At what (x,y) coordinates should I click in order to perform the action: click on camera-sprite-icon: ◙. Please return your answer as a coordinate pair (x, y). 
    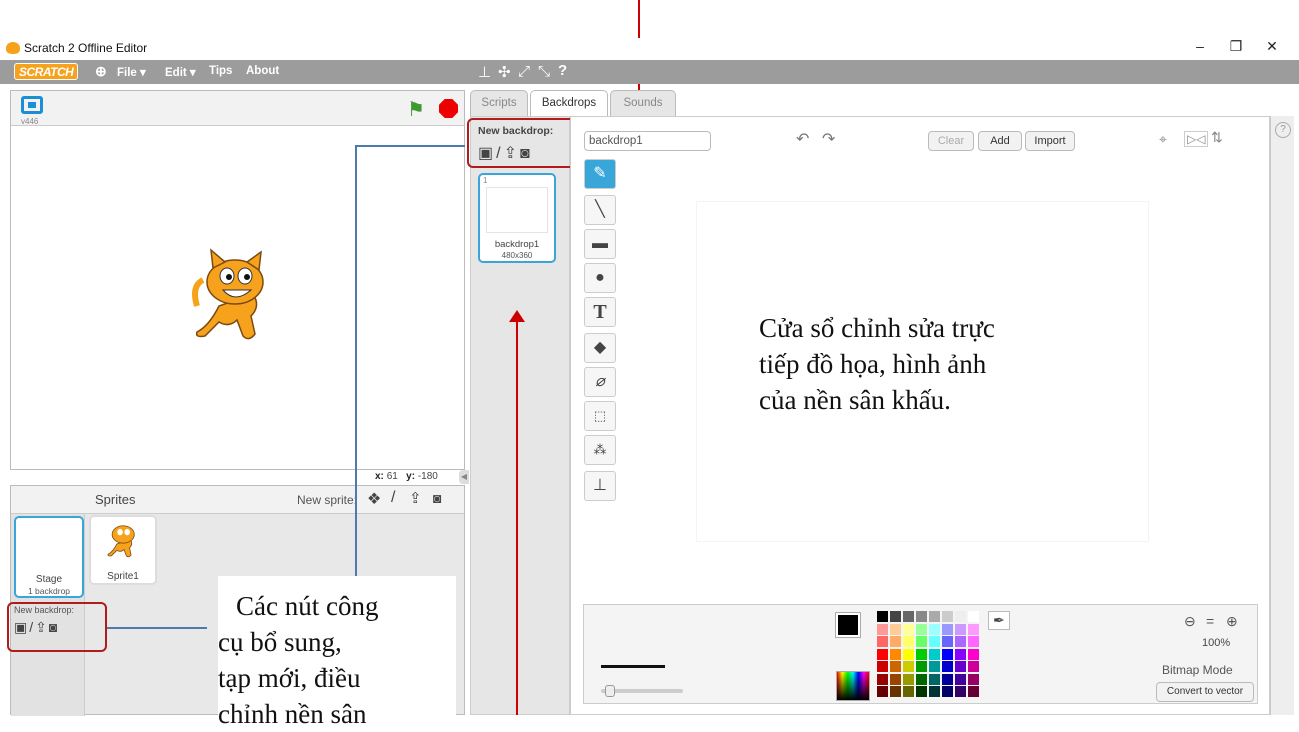
    Looking at the image, I should click on (437, 498).